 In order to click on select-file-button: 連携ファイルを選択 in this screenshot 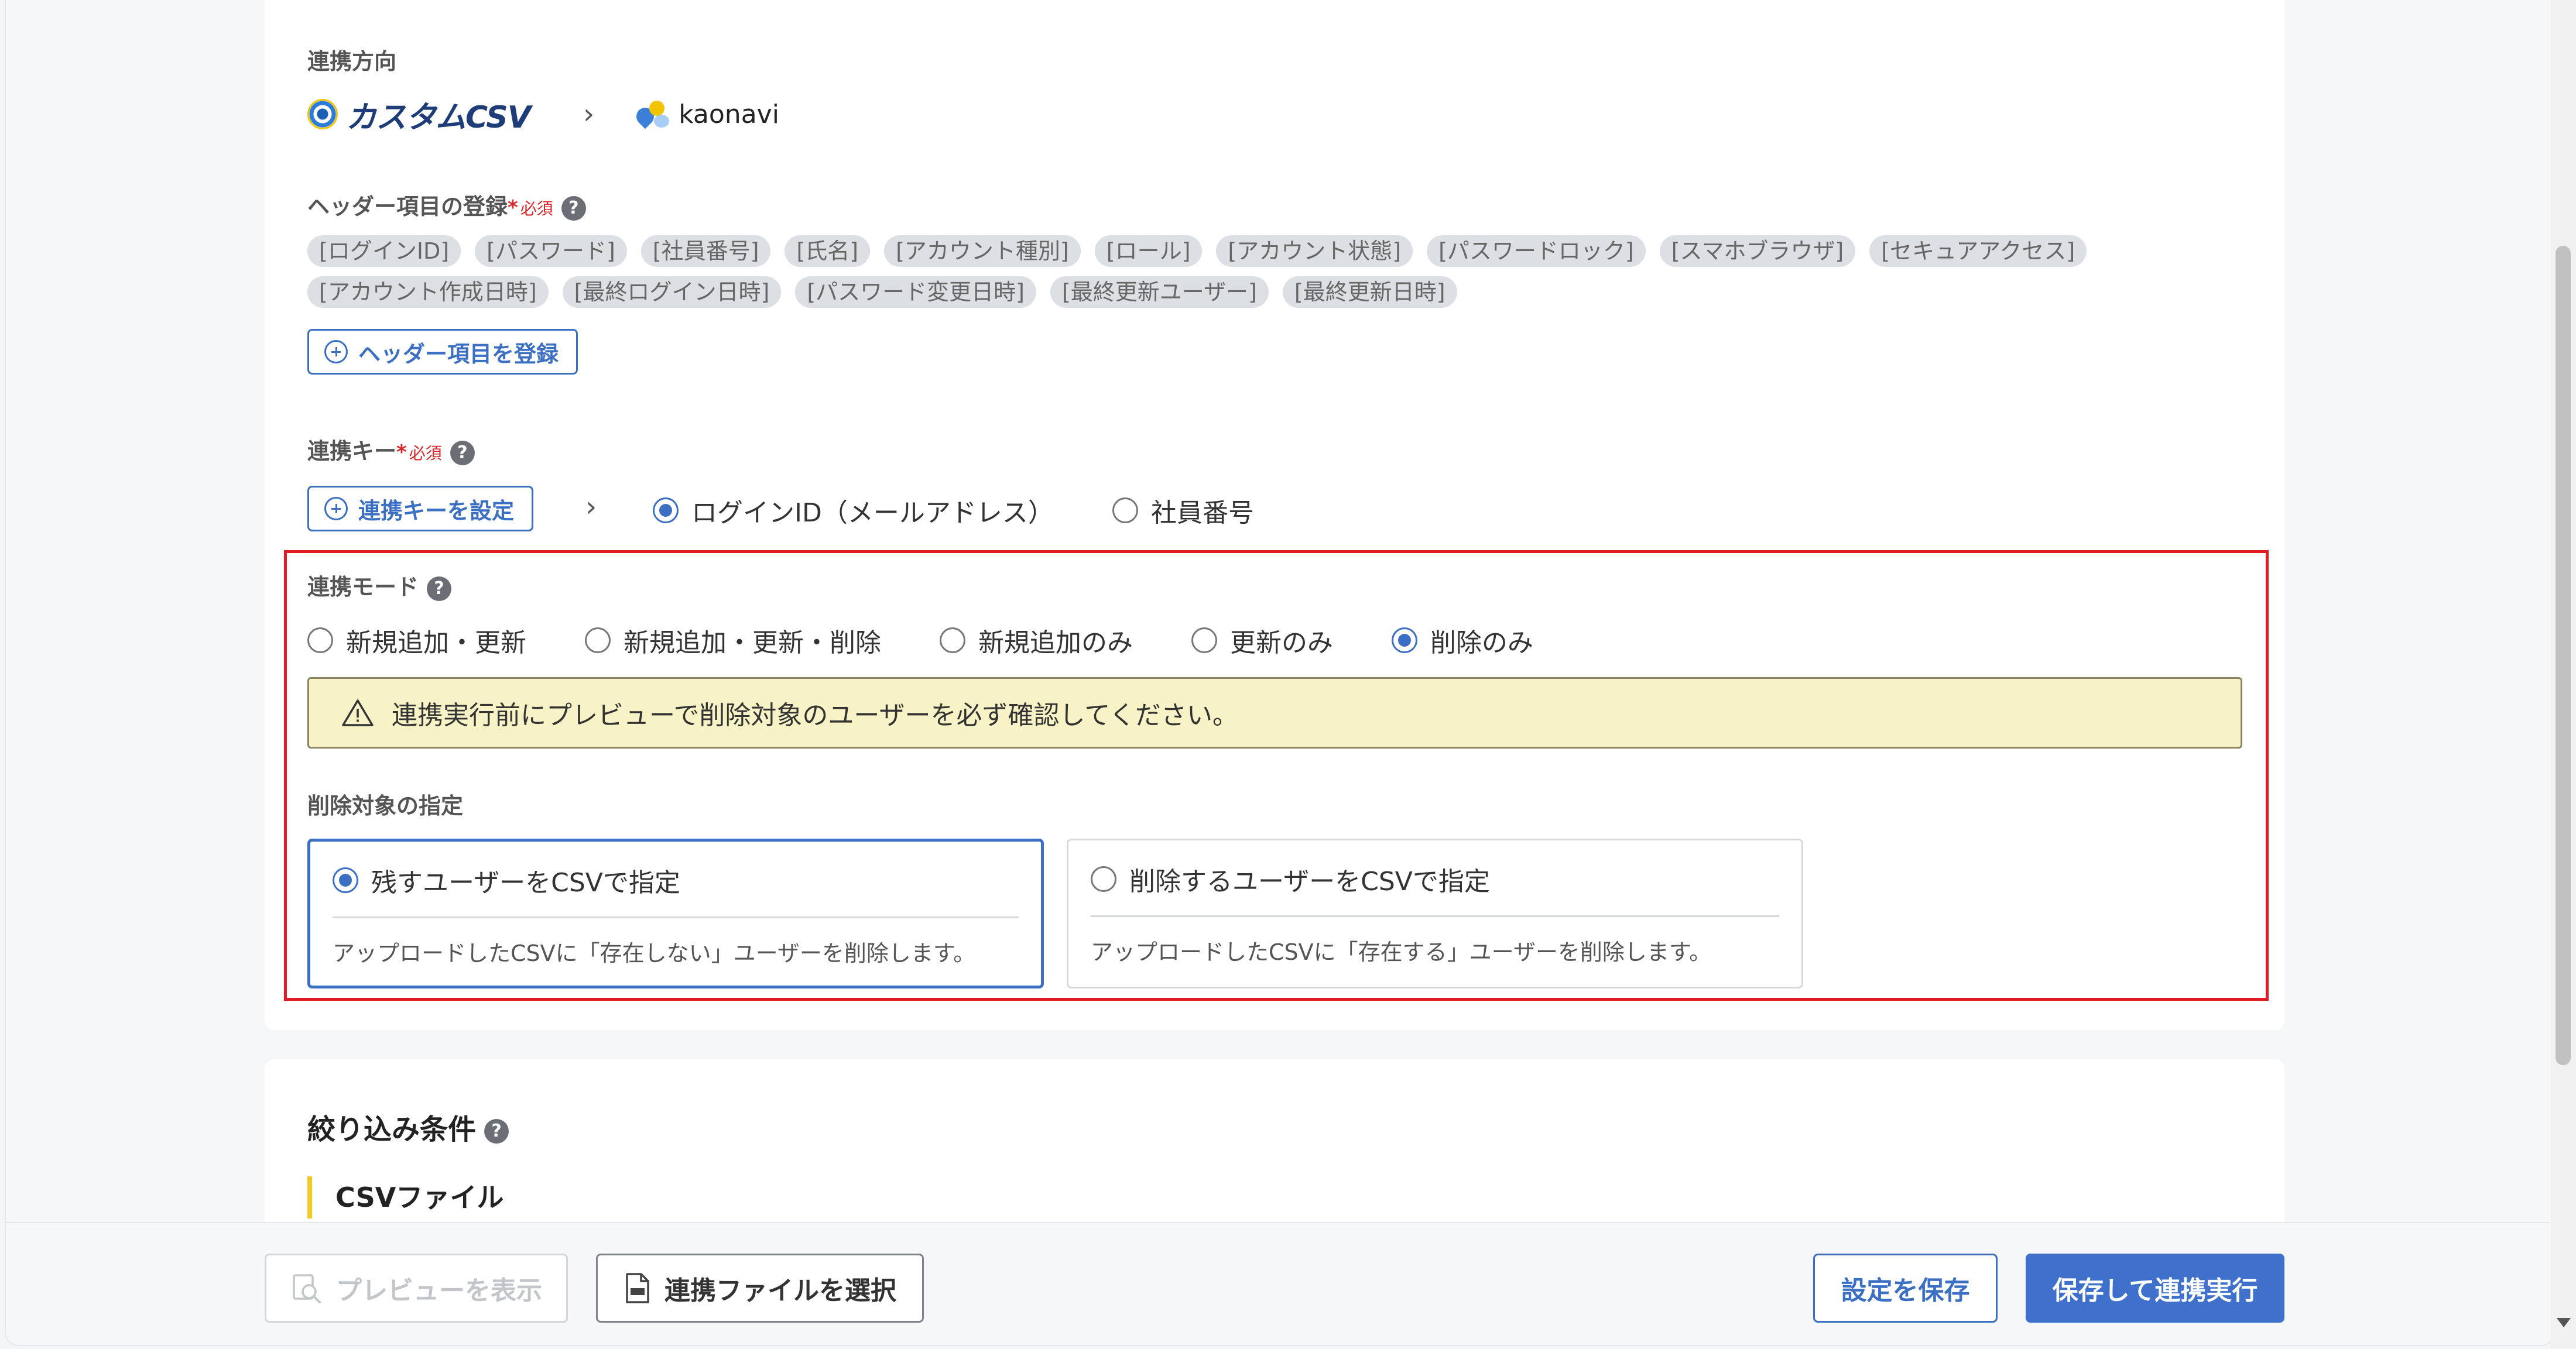, I will do `click(760, 1288)`.